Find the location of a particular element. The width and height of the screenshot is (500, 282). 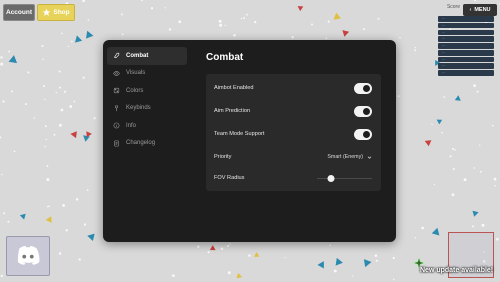

sidebar-item-label: Info is located at coordinates (131, 125).